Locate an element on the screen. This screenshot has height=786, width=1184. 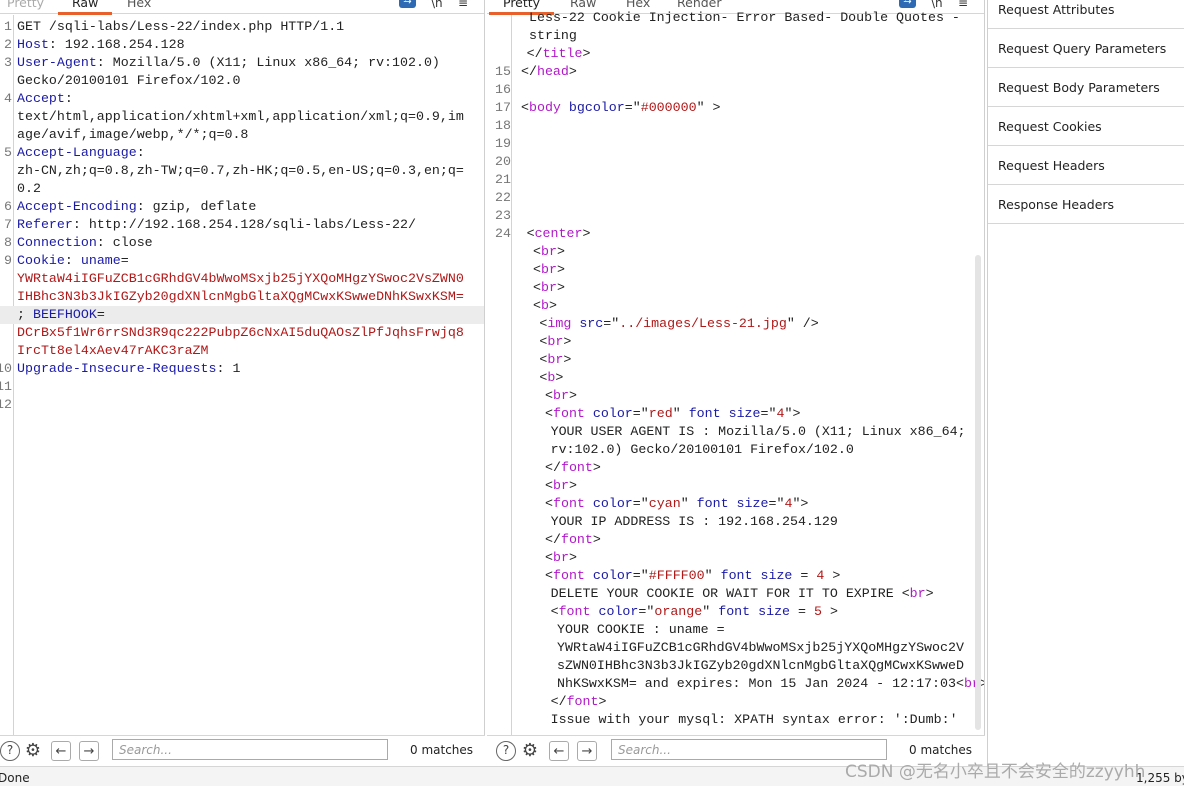
inspector-item: Request Query Parameters is located at coordinates (1086, 48).